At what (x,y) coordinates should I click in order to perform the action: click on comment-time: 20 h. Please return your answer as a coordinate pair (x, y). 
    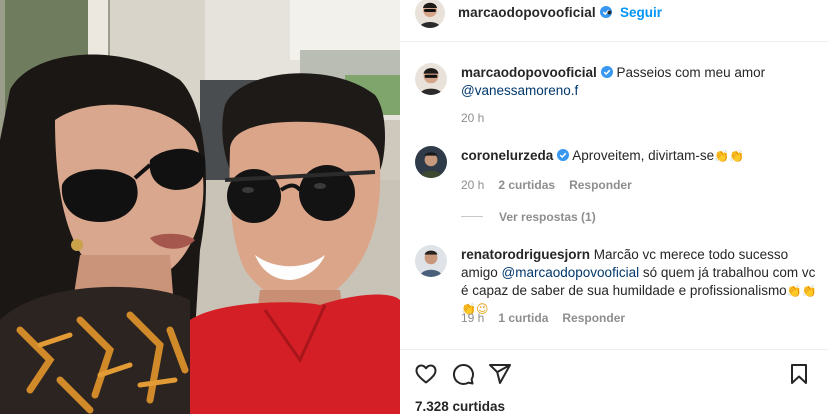
    Looking at the image, I should click on (472, 185).